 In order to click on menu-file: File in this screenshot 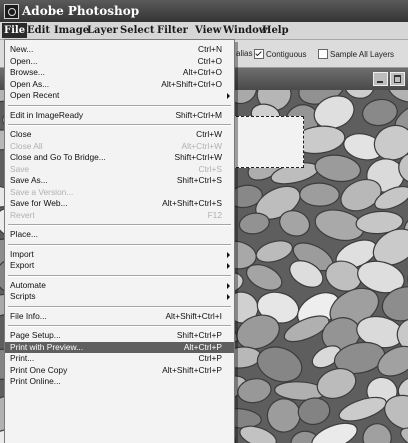, I will do `click(15, 30)`.